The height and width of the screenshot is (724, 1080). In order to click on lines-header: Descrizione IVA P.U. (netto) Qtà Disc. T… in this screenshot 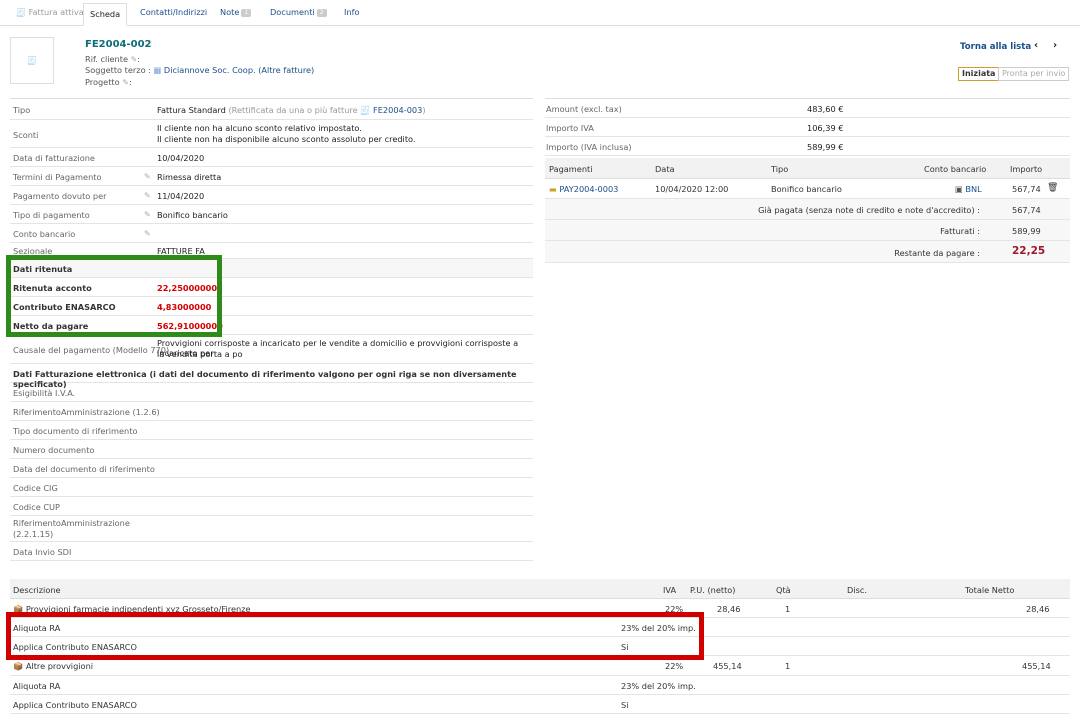, I will do `click(540, 589)`.